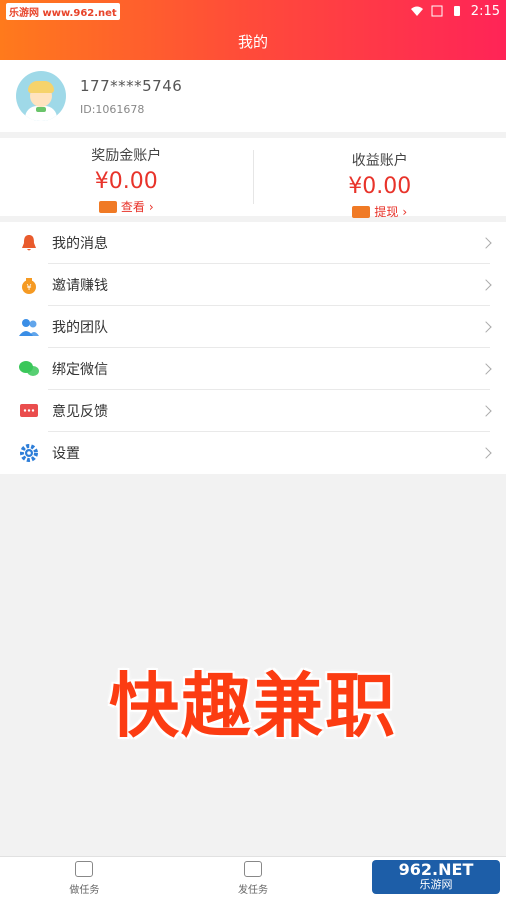 Image resolution: width=506 pixels, height=900 pixels. What do you see at coordinates (361, 211) in the screenshot?
I see `withdraw-icon` at bounding box center [361, 211].